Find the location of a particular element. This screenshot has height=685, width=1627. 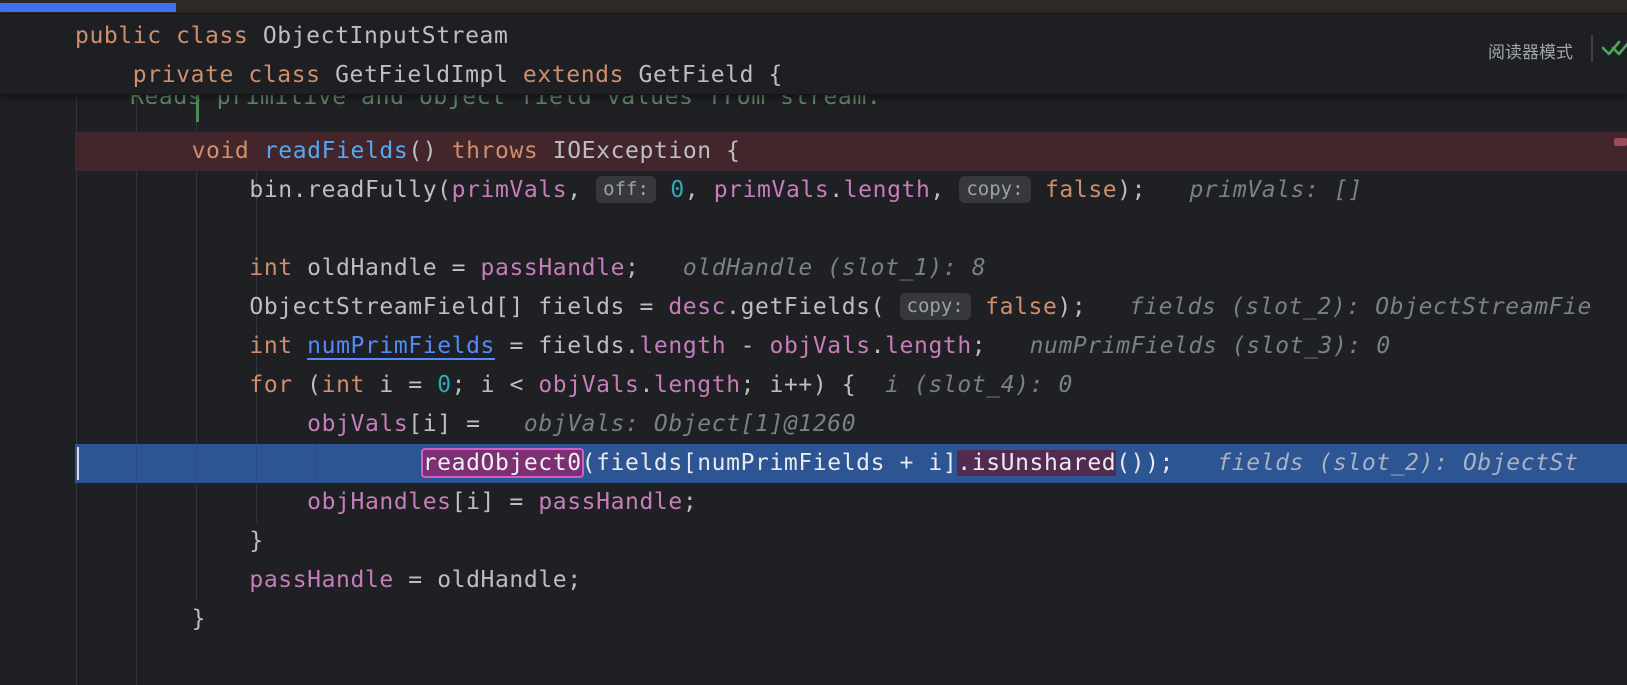

code-token: ObjectStreamField[] fields = is located at coordinates (372, 307).